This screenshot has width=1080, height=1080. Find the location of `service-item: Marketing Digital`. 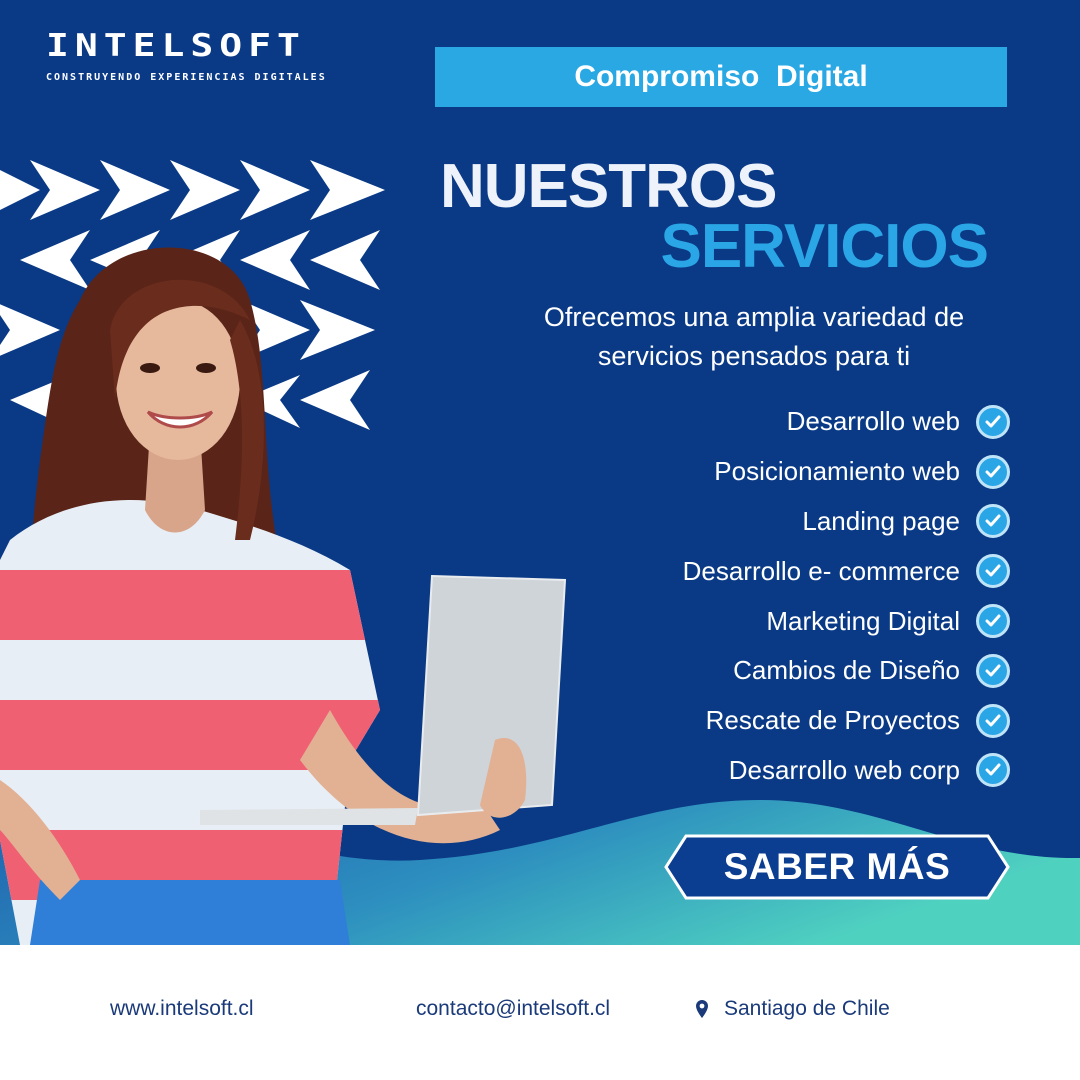

service-item: Marketing Digital is located at coordinates (780, 621).